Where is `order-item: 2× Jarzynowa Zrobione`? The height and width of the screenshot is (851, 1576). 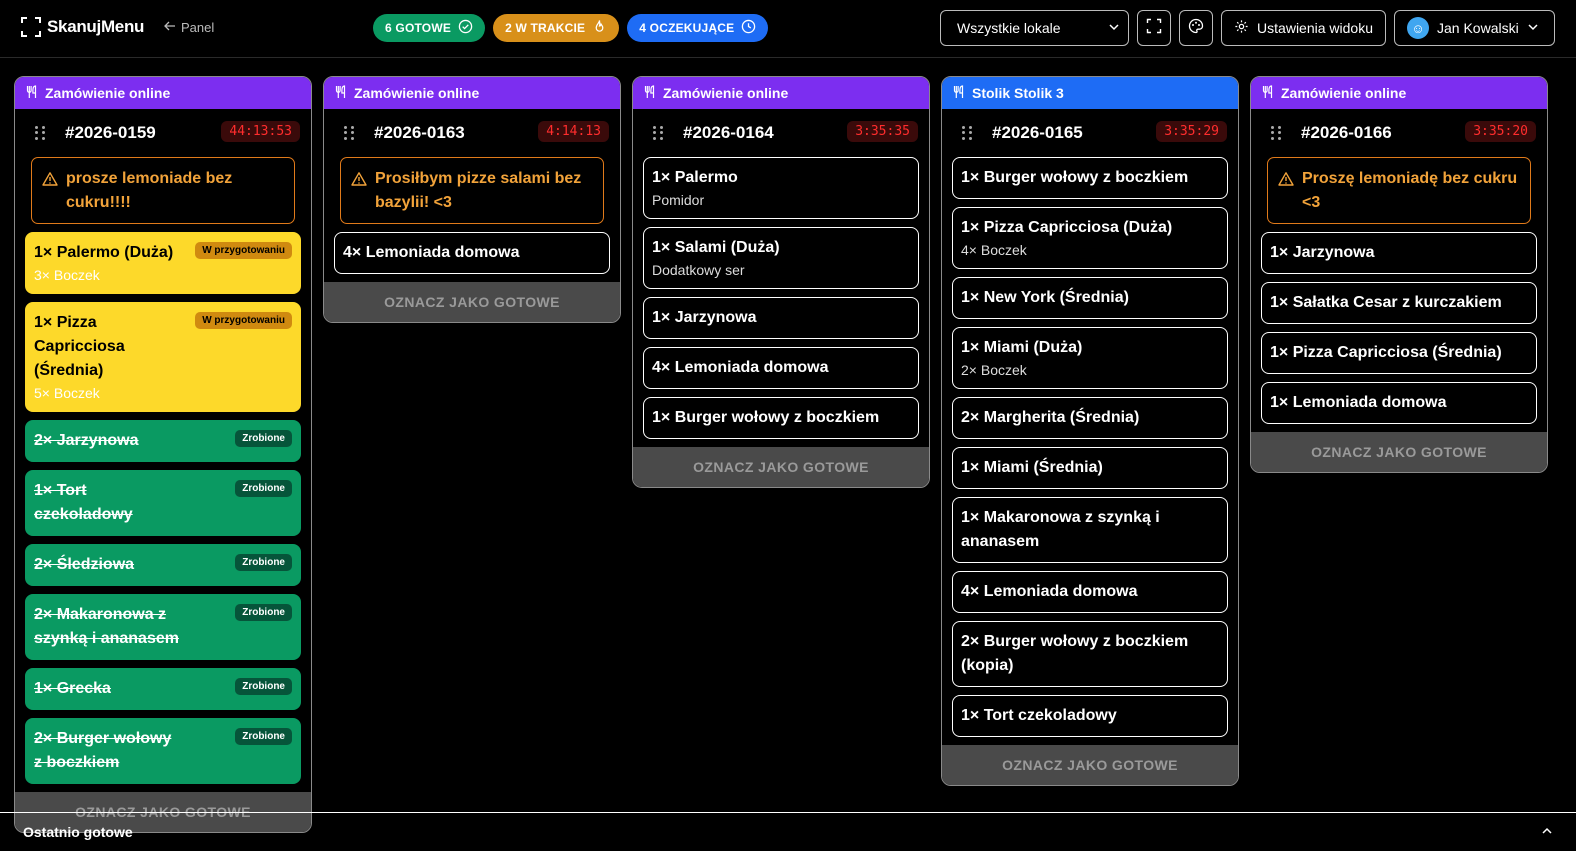 order-item: 2× Jarzynowa Zrobione is located at coordinates (163, 441).